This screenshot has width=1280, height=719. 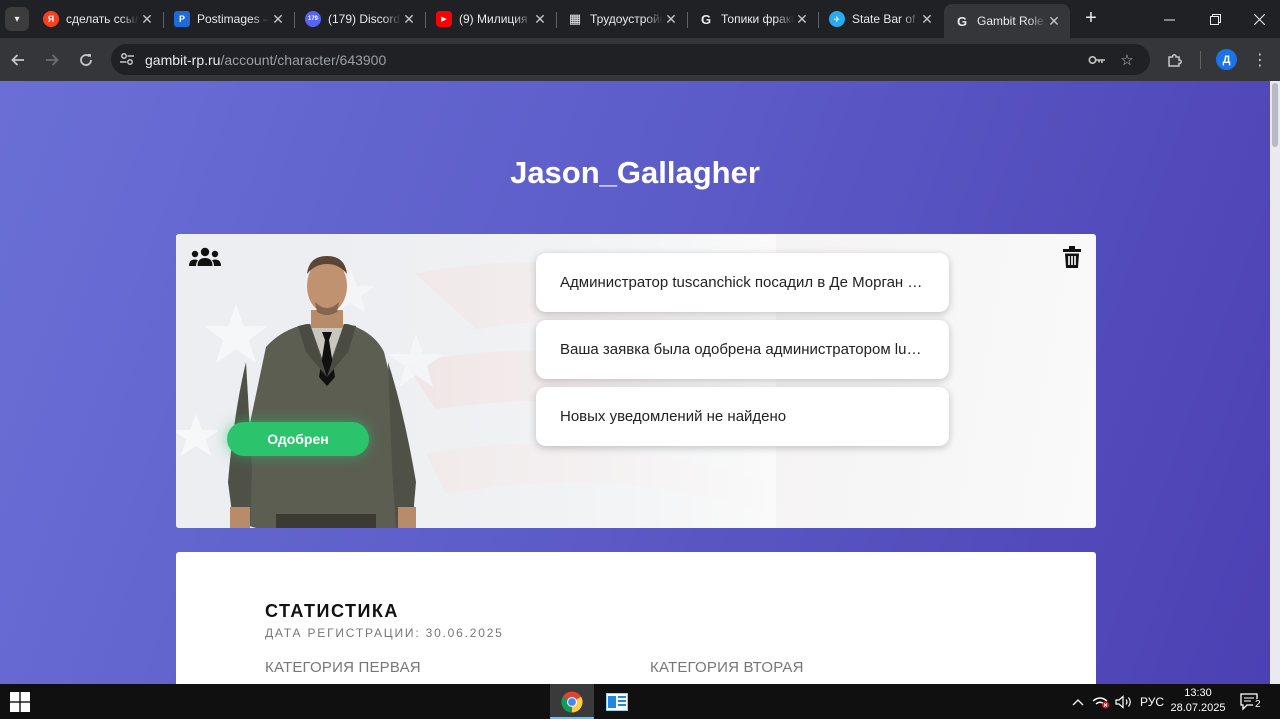 I want to click on browser-tab-3: 179 (179) Discord ✕, so click(x=360, y=19).